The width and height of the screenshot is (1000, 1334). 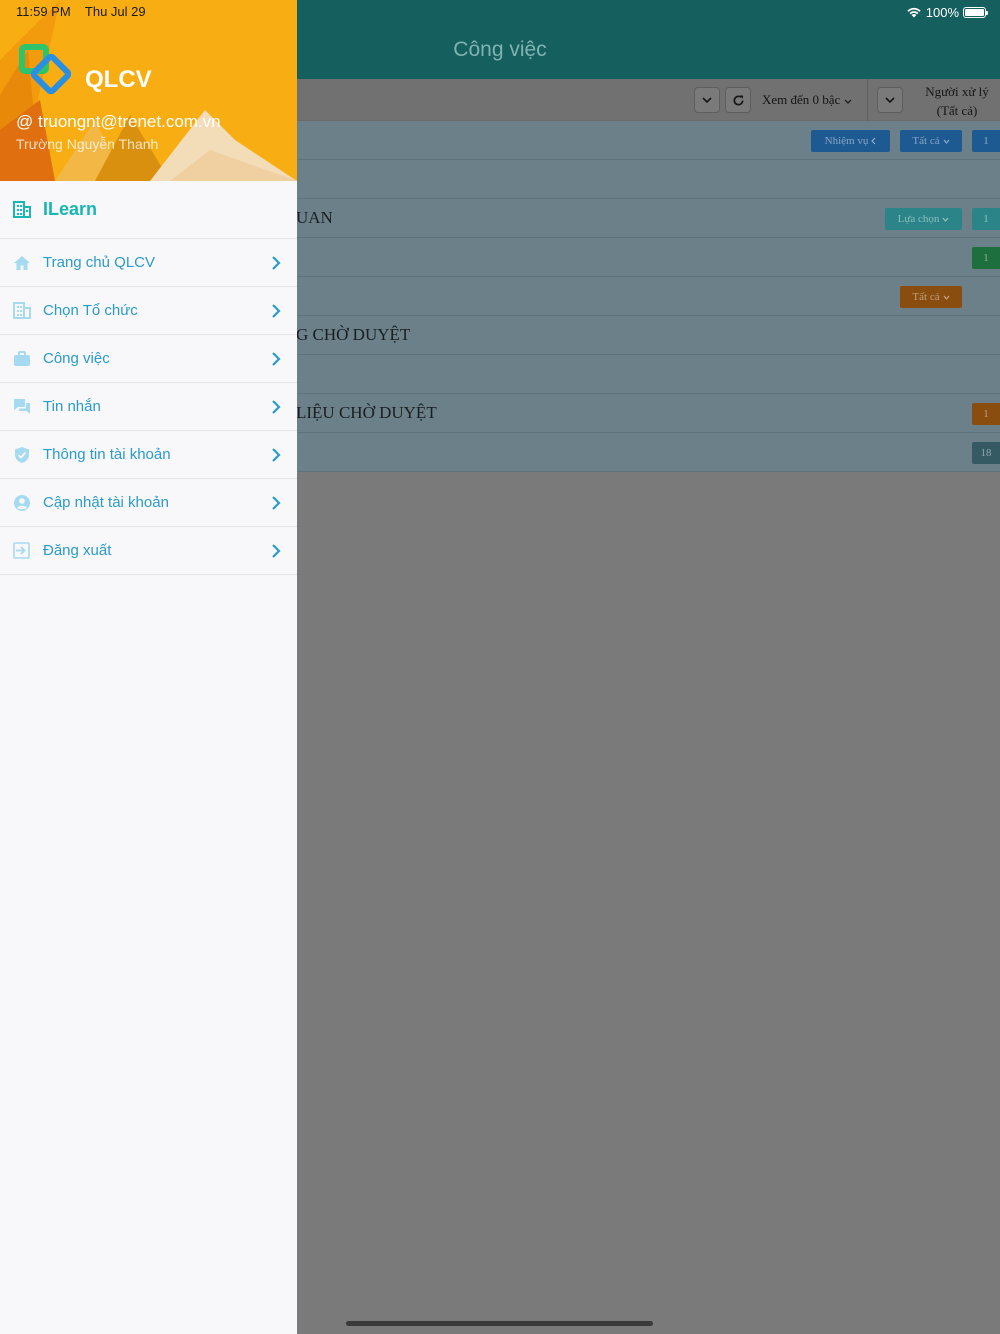 What do you see at coordinates (366, 412) in the screenshot?
I see `row-title: LIỆU CHỜ DUYỆT` at bounding box center [366, 412].